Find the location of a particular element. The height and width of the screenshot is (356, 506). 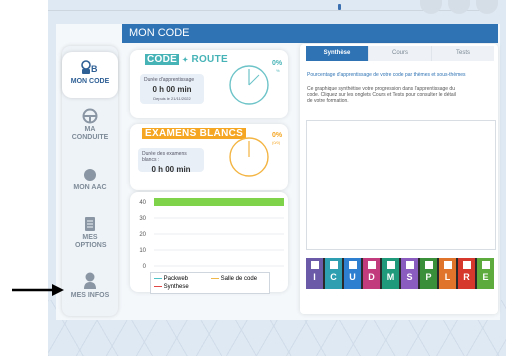

legend-salle: Salle de code is located at coordinates (234, 279).